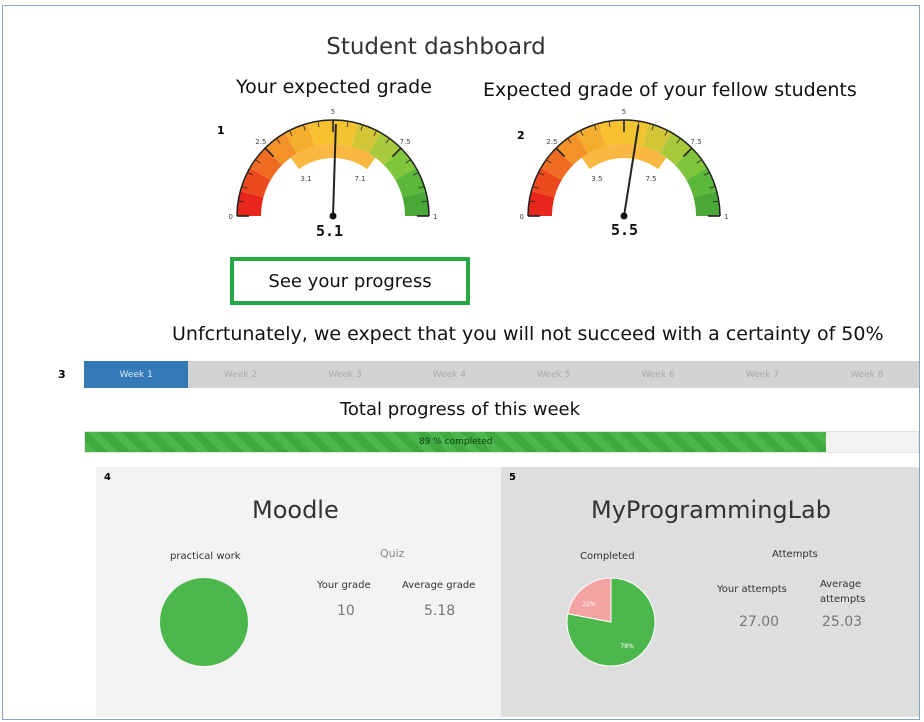  I want to click on gauge-1-tick-label-min: 0, so click(231, 217).